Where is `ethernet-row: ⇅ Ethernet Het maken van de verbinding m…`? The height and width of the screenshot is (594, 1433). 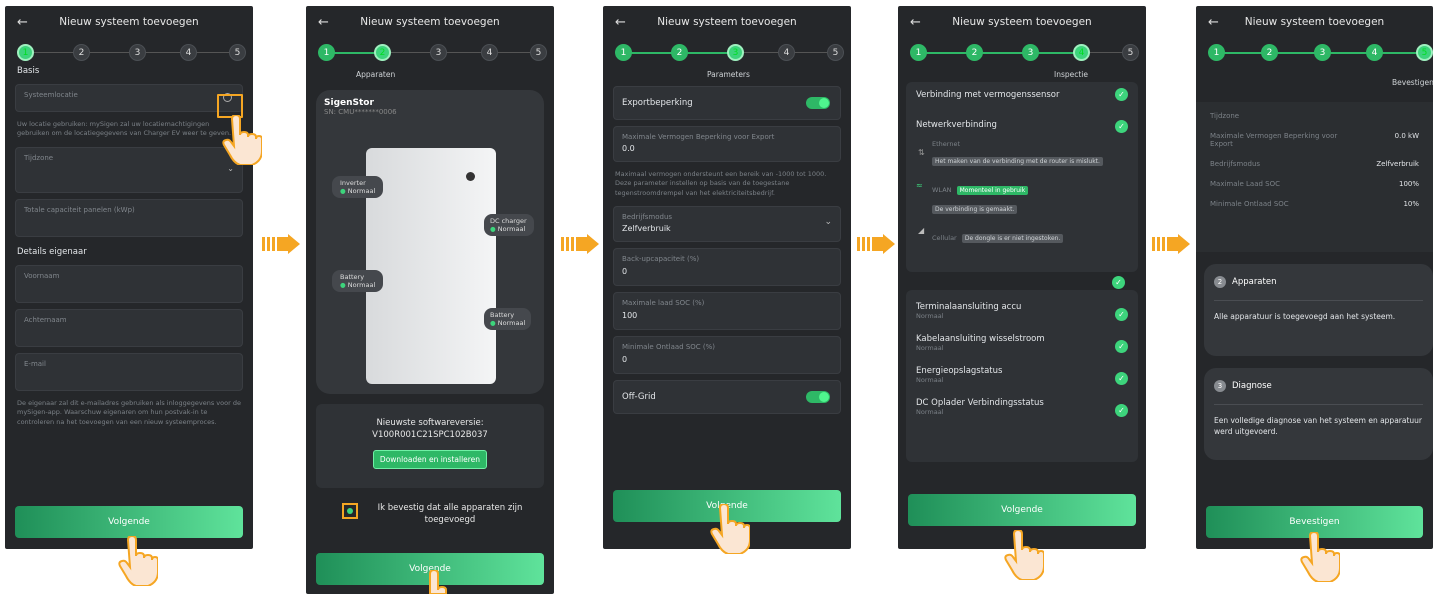 ethernet-row: ⇅ Ethernet Het maken van de verbinding m… is located at coordinates (1022, 150).